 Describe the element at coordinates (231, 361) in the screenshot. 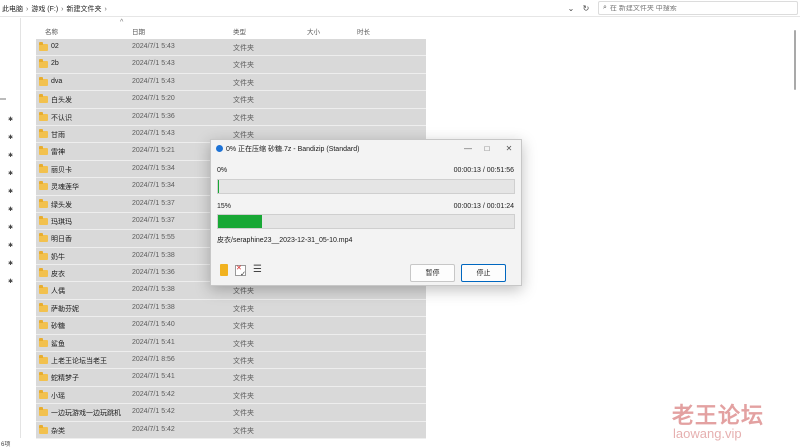

I see `table-row: 上老王论坛当老王 2024/7/1 8:56 文件夹` at that location.